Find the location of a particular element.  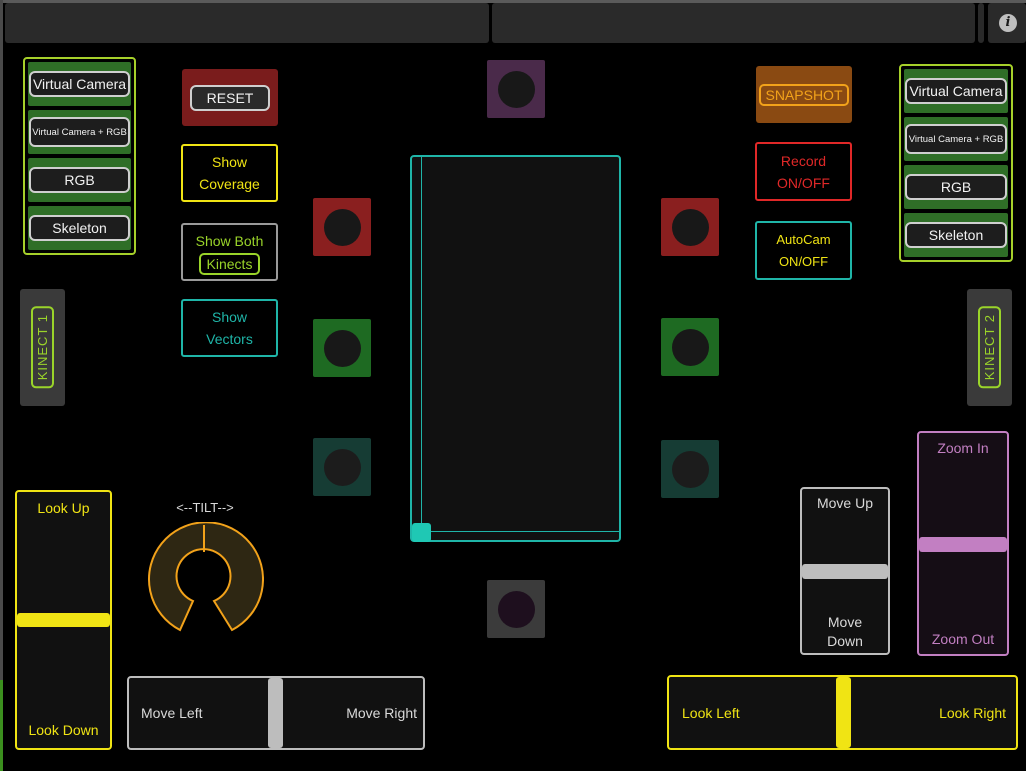

right-mode-cell: Virtual Camera + RGB is located at coordinates (956, 139).